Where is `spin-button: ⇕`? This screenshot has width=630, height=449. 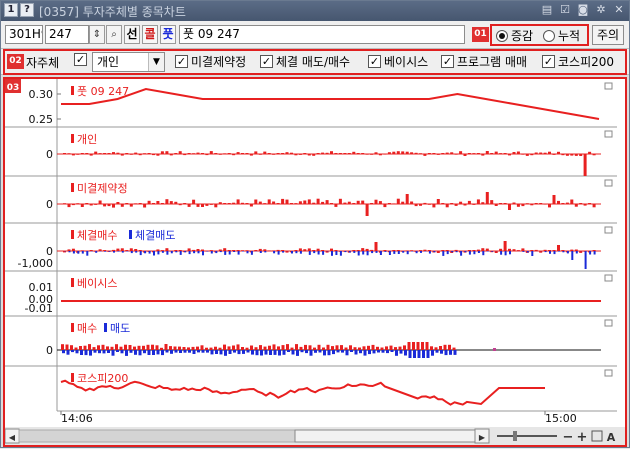
spin-button: ⇕ is located at coordinates (97, 34).